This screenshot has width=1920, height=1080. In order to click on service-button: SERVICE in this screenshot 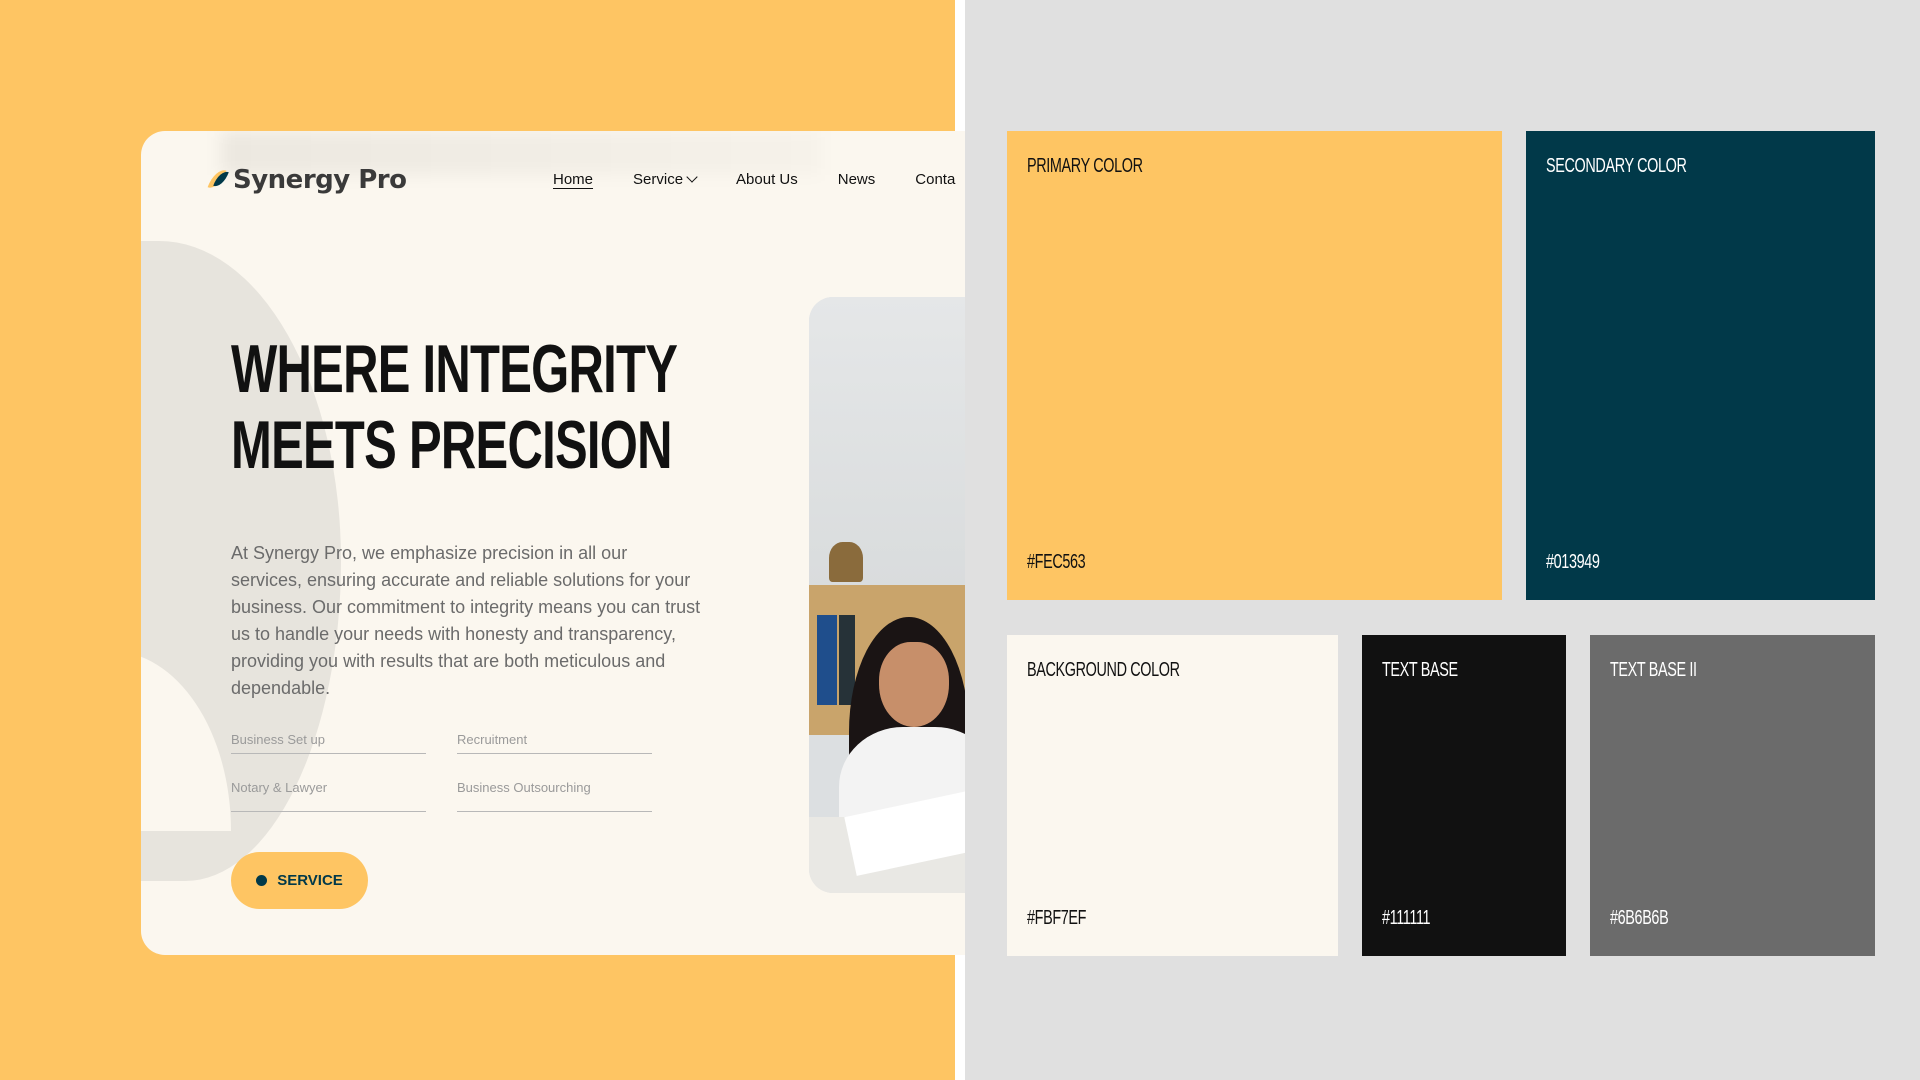, I will do `click(299, 880)`.